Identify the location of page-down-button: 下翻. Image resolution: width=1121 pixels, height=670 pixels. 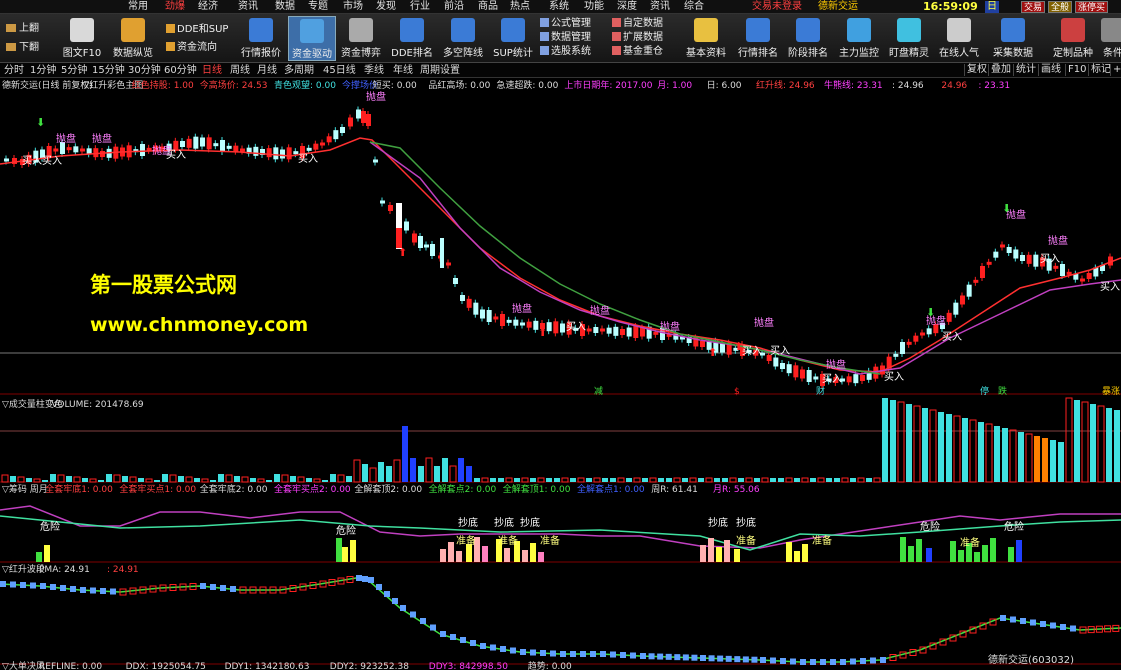
(27, 48).